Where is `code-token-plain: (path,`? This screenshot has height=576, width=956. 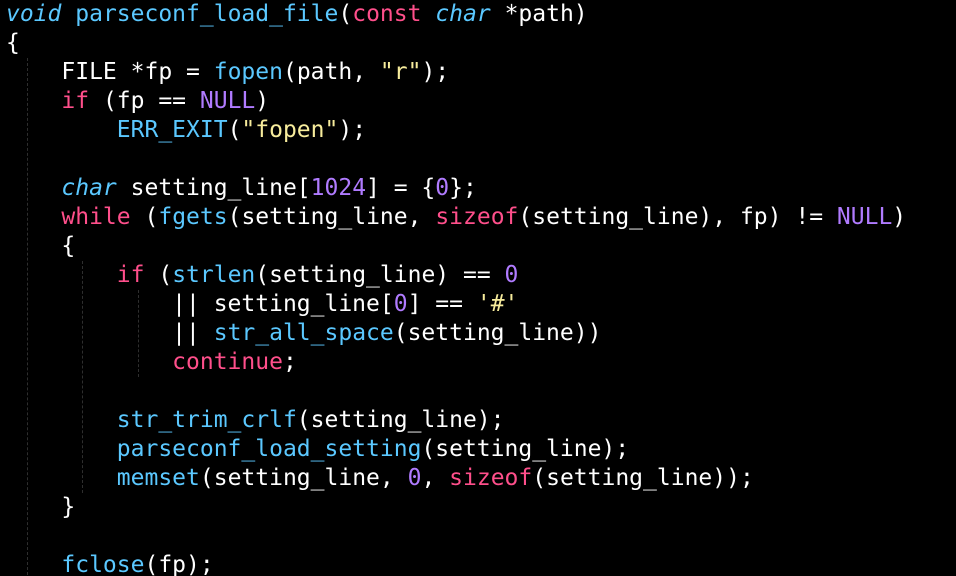 code-token-plain: (path, is located at coordinates (331, 72).